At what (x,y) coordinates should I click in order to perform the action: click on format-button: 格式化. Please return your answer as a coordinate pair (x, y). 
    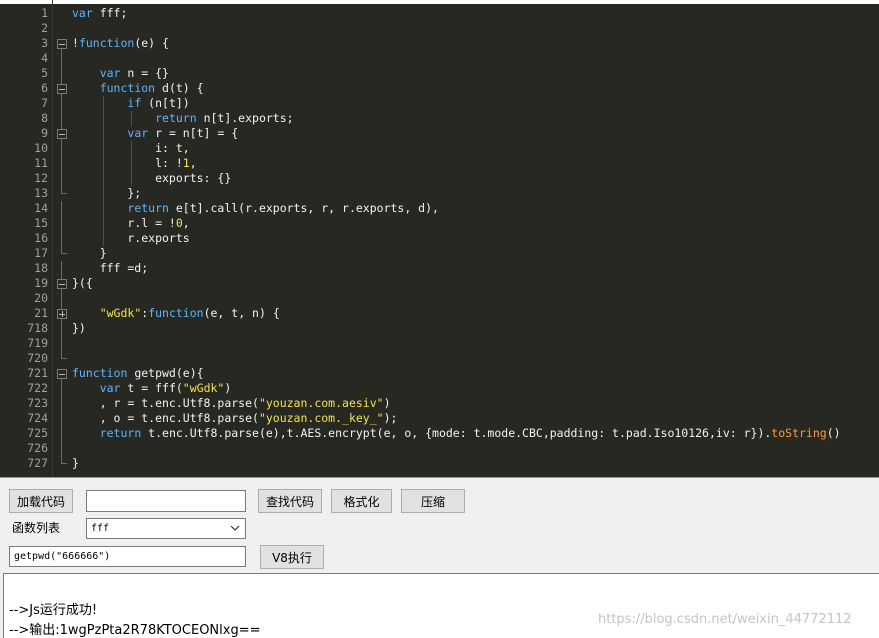
    Looking at the image, I should click on (361, 501).